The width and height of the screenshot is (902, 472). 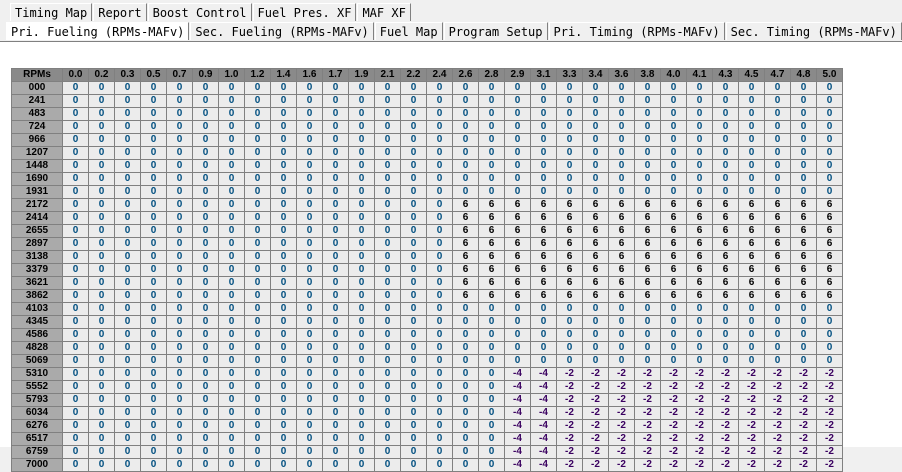 I want to click on grid-cell: -4, so click(x=517, y=426).